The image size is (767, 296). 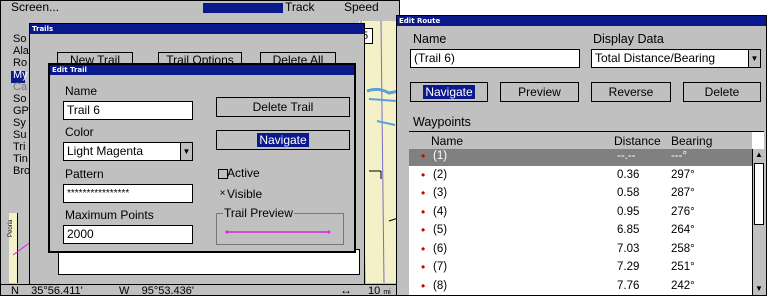 What do you see at coordinates (280, 225) in the screenshot?
I see `trail-preview-box: Trail Preview` at bounding box center [280, 225].